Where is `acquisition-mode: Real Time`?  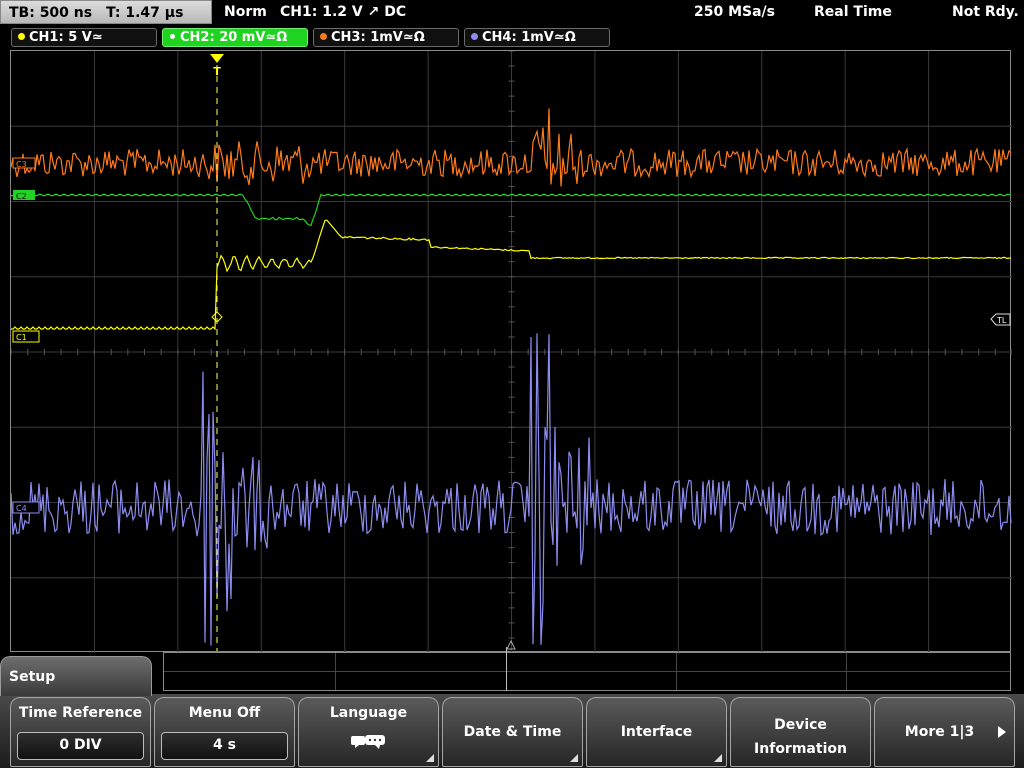
acquisition-mode: Real Time is located at coordinates (853, 12).